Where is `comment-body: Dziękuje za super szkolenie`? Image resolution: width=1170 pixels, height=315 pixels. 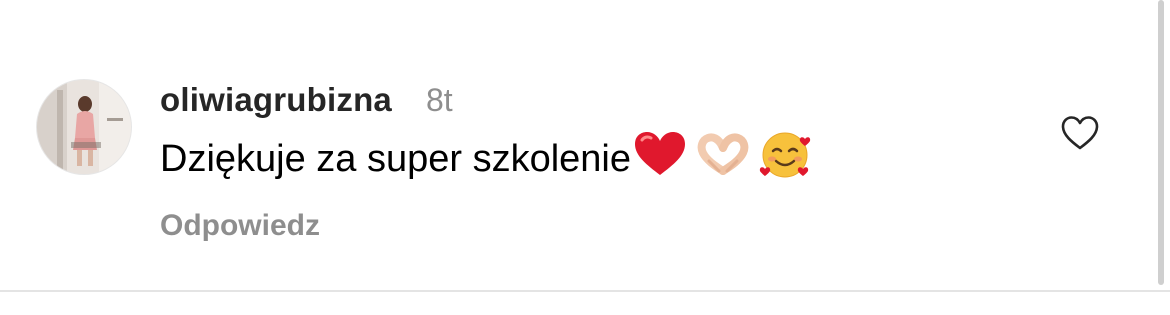
comment-body: Dziękuje za super szkolenie is located at coordinates (487, 156).